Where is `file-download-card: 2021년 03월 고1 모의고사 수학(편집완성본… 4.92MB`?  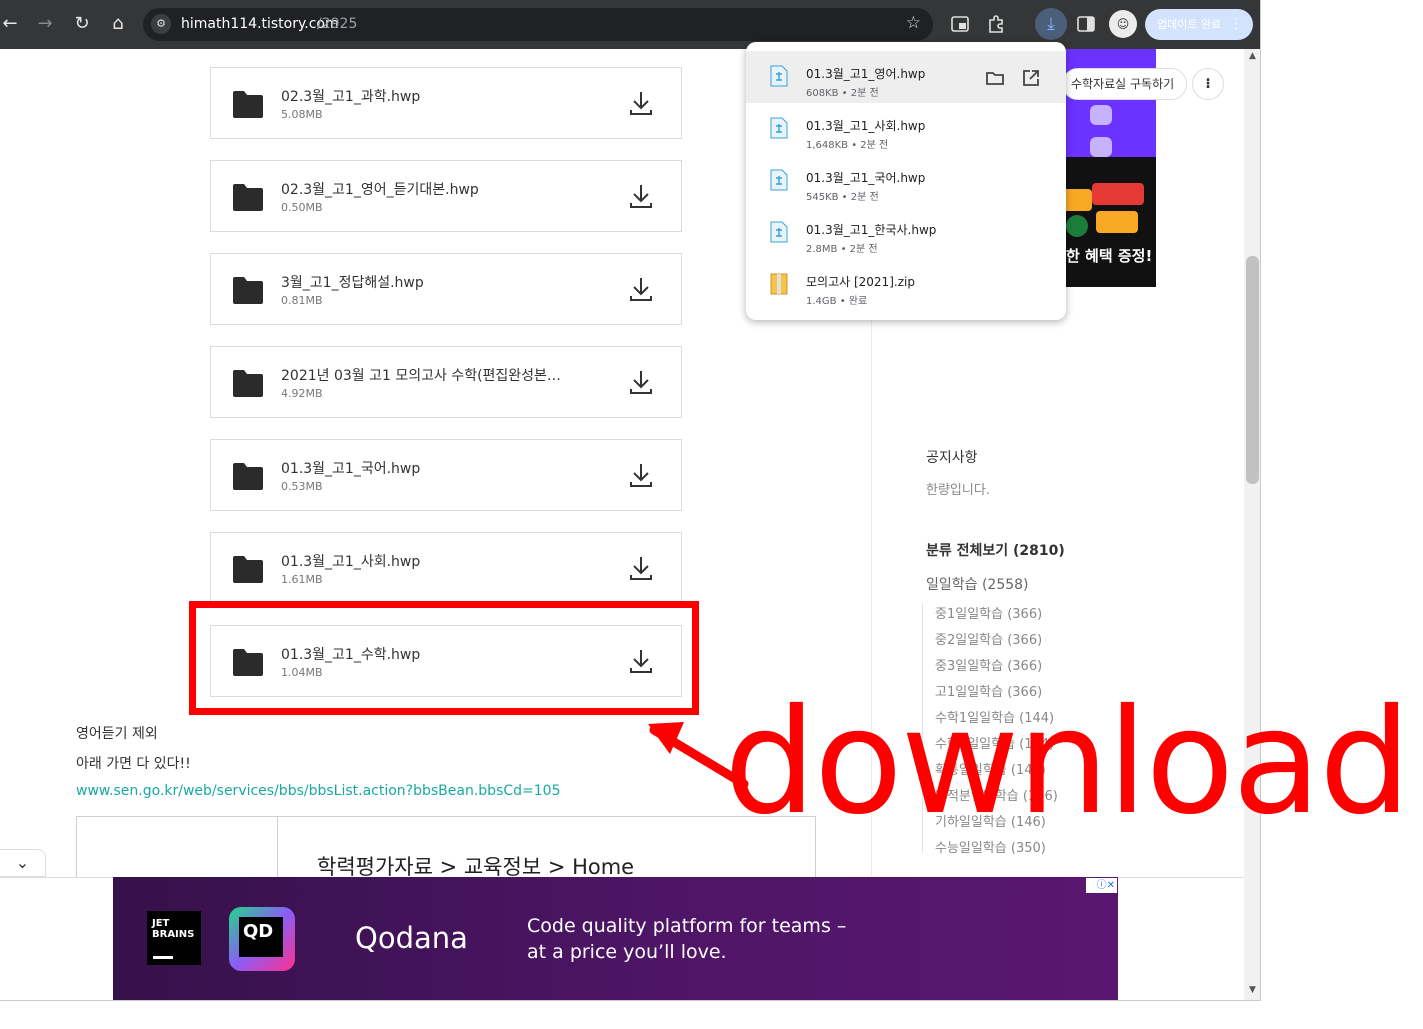
file-download-card: 2021년 03월 고1 모의고사 수학(편집완성본… 4.92MB is located at coordinates (446, 382).